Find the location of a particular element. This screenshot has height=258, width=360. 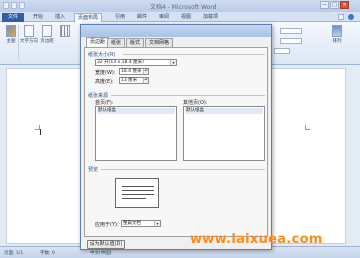

tab-margins: 页边距 is located at coordinates (98, 42).